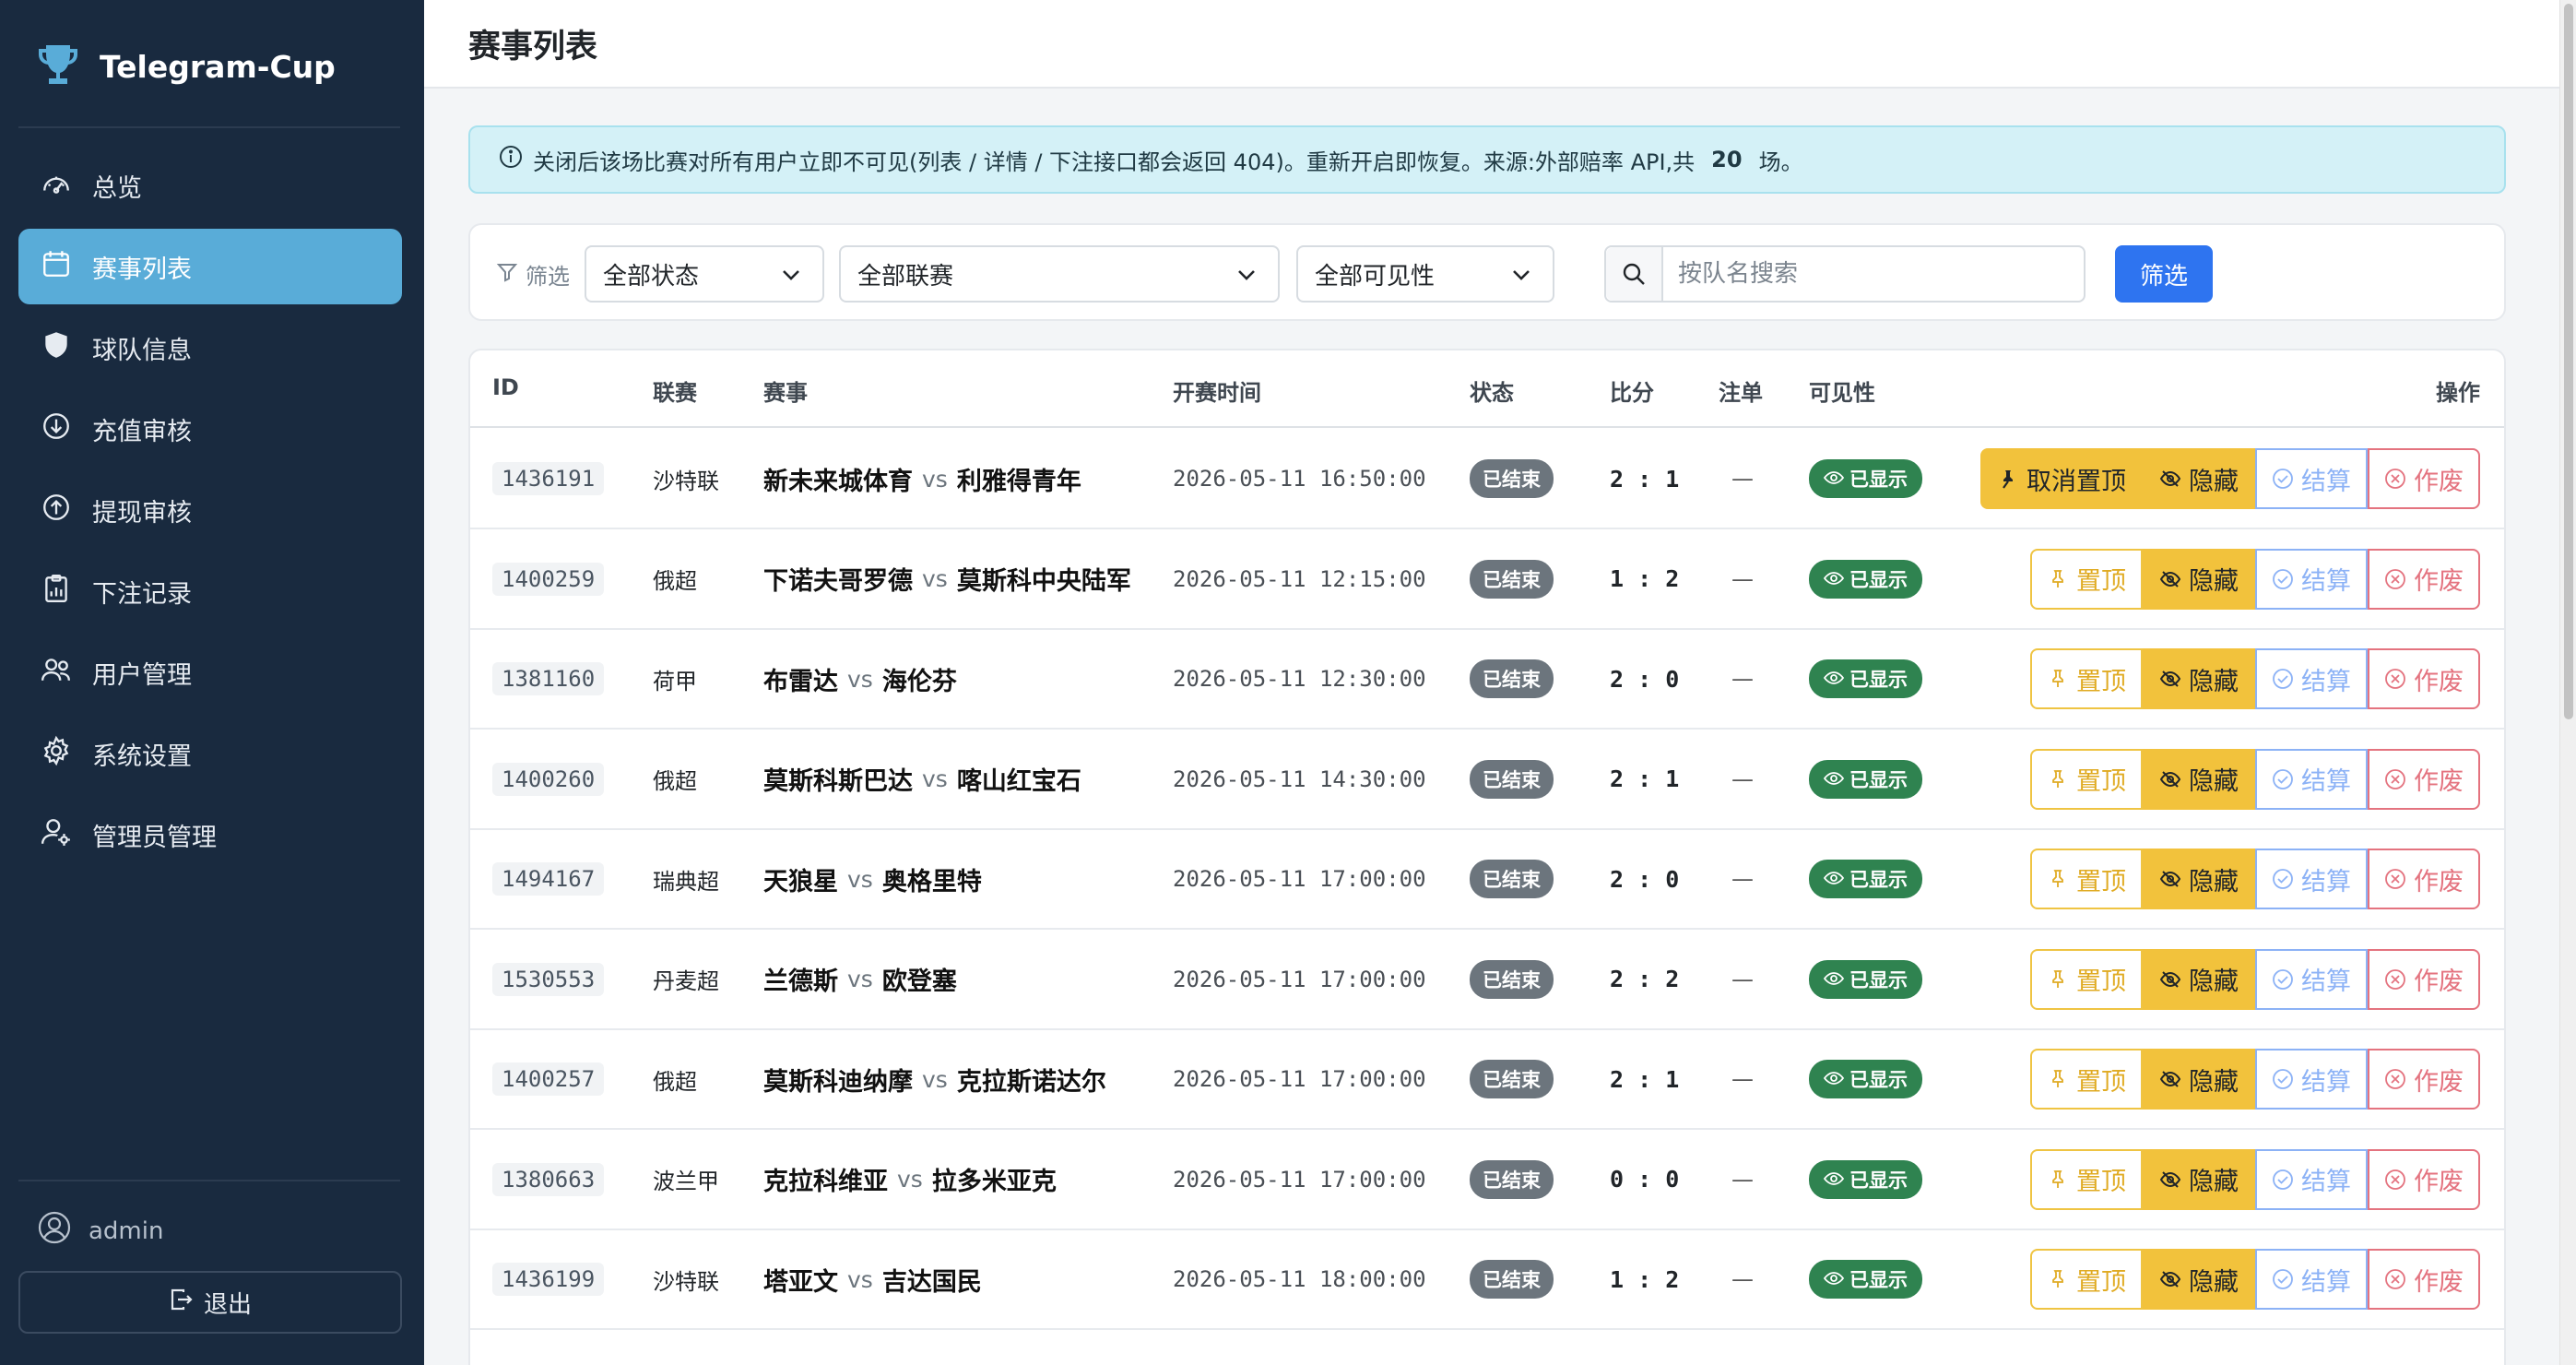 This screenshot has width=2576, height=1365. I want to click on match-league: 瑞典超, so click(686, 881).